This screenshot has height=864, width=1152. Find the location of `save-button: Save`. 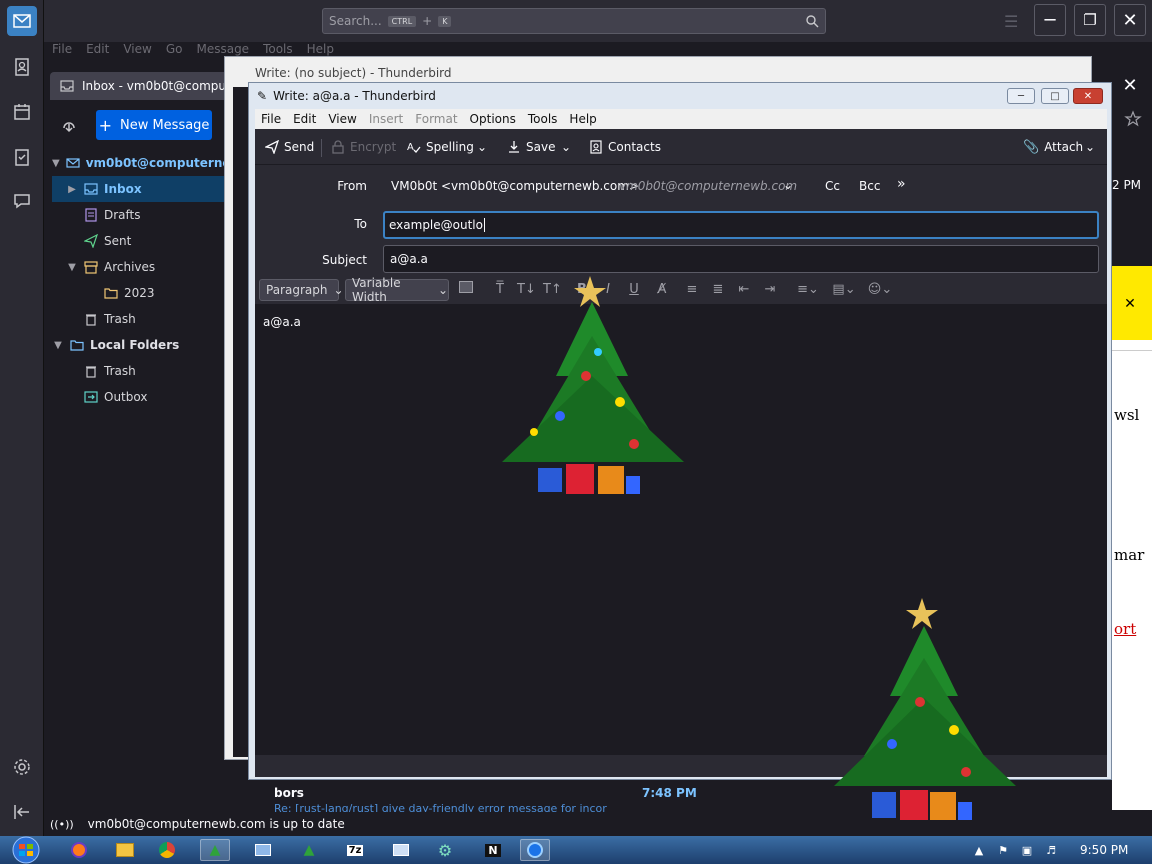

save-button: Save is located at coordinates (531, 147).